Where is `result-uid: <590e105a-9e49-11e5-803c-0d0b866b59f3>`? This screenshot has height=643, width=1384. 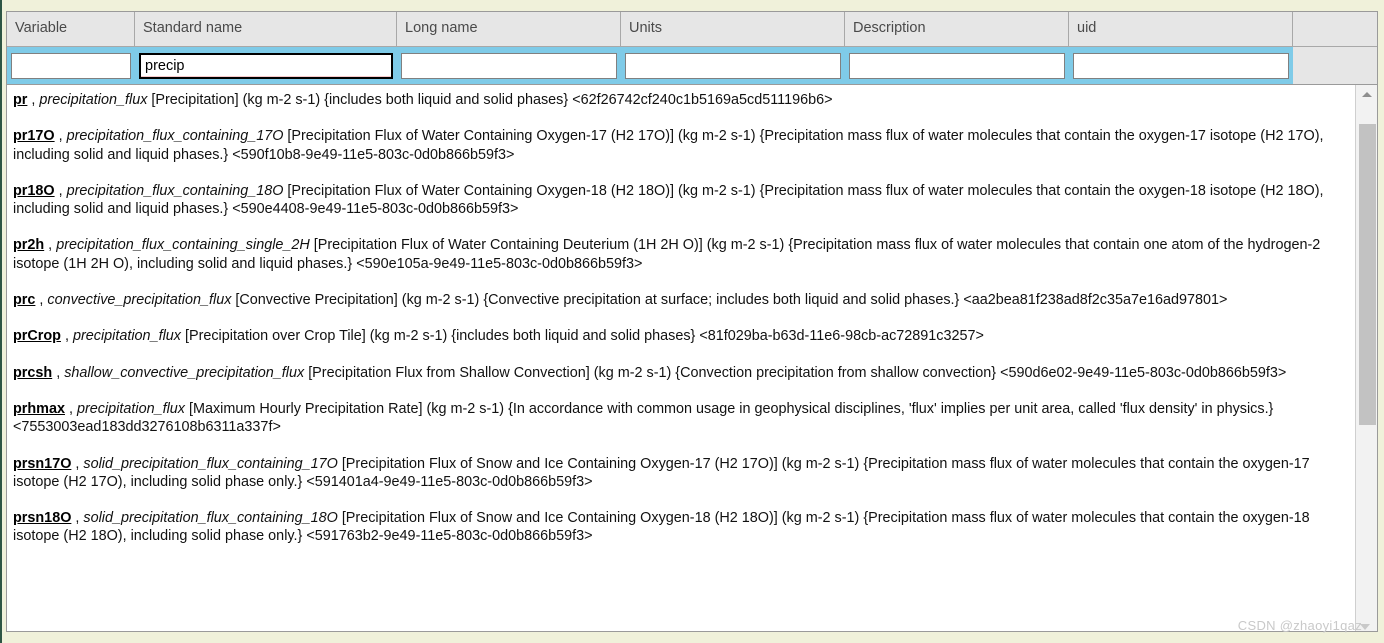
result-uid: <590e105a-9e49-11e5-803c-0d0b866b59f3> is located at coordinates (499, 263).